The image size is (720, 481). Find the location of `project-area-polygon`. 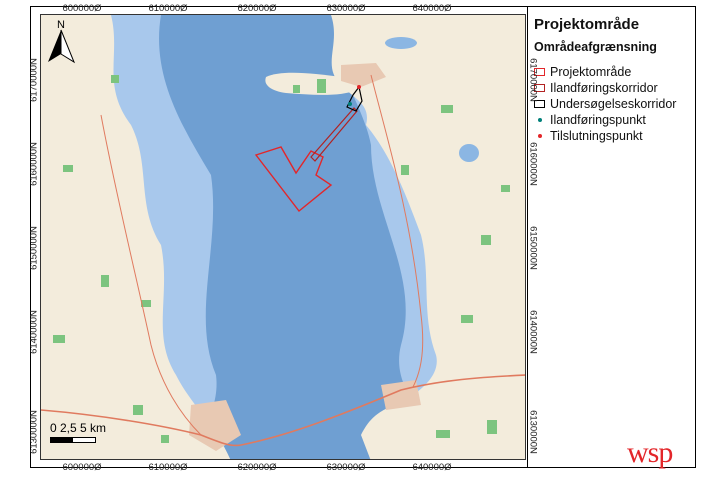

project-area-polygon is located at coordinates (293, 179).